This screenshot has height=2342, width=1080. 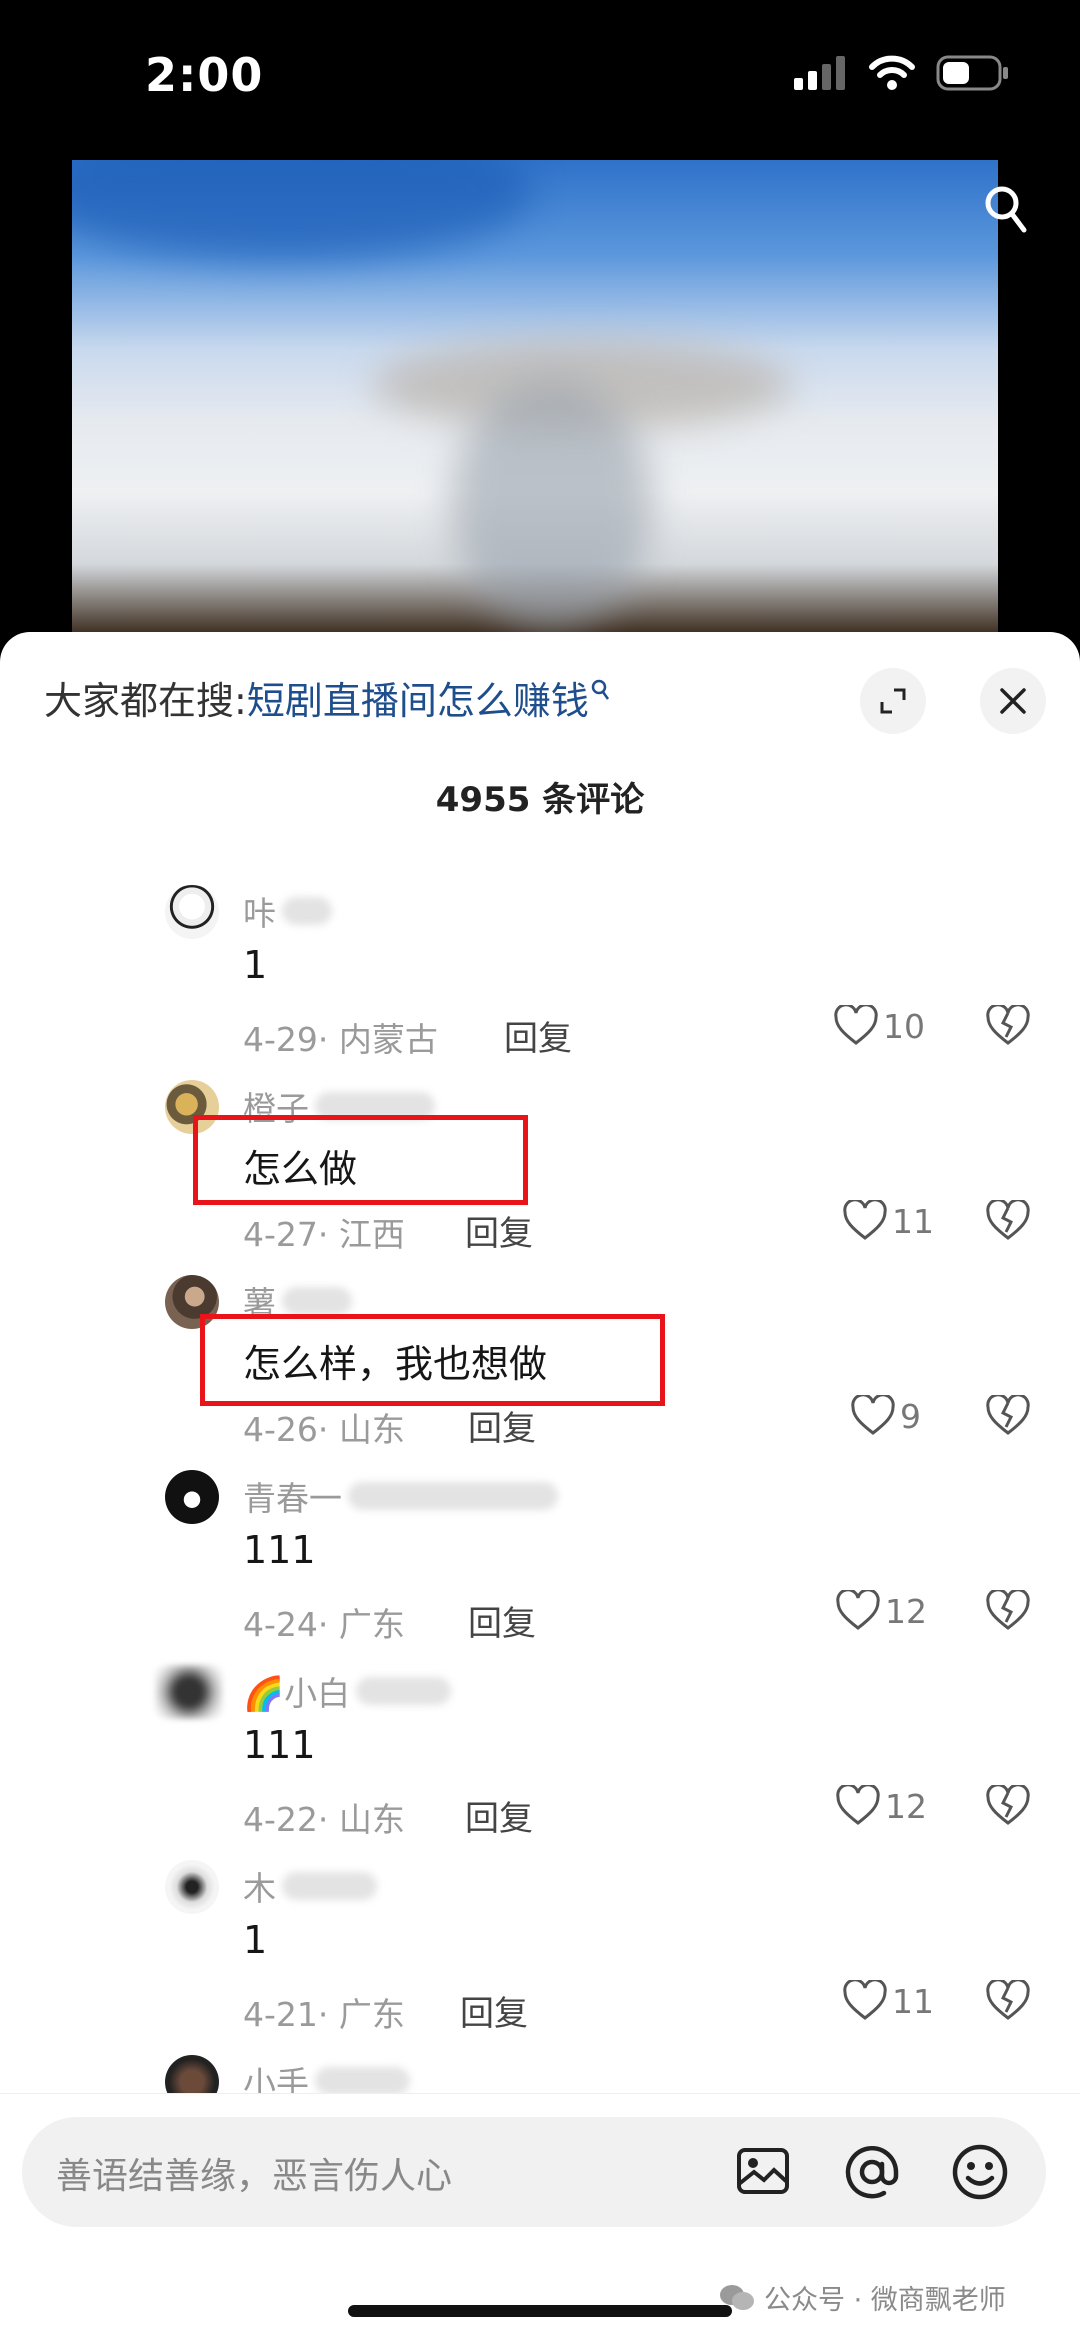 What do you see at coordinates (540, 2075) in the screenshot?
I see `comment-item: 小手` at bounding box center [540, 2075].